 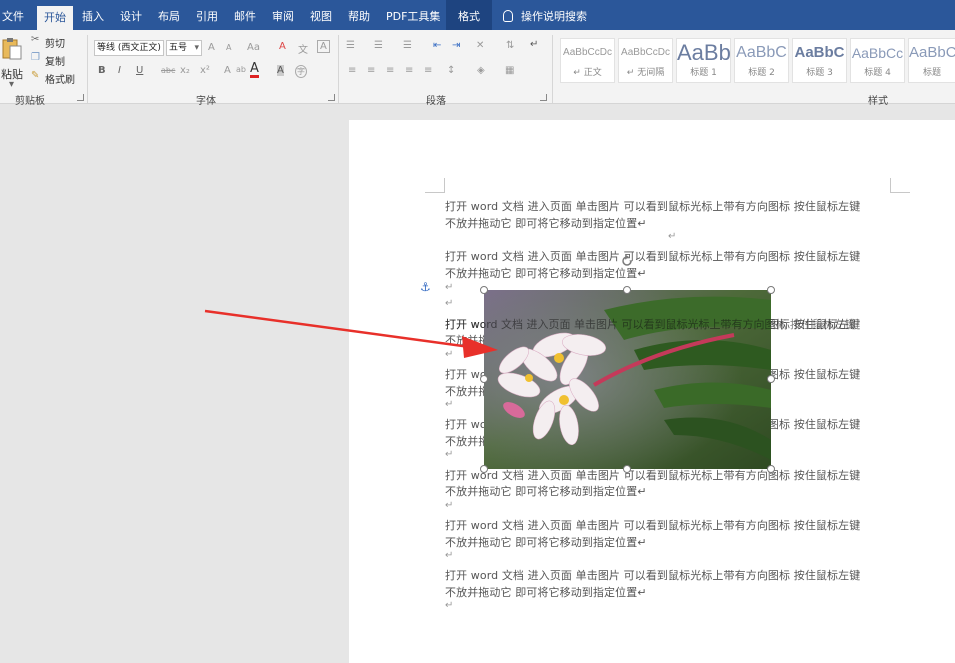 What do you see at coordinates (337, 329) in the screenshot?
I see `arrow-shaft` at bounding box center [337, 329].